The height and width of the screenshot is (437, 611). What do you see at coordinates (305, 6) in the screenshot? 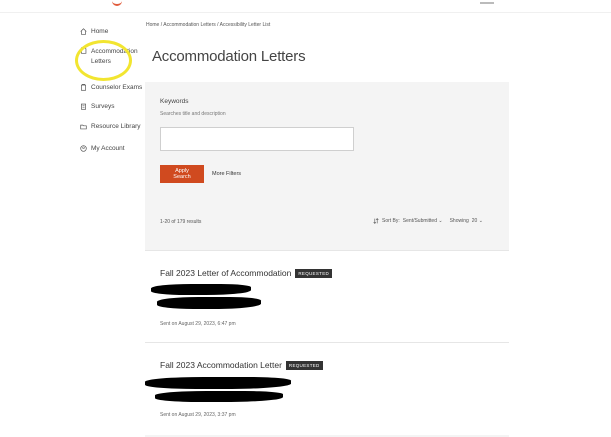
I see `top-bar` at bounding box center [305, 6].